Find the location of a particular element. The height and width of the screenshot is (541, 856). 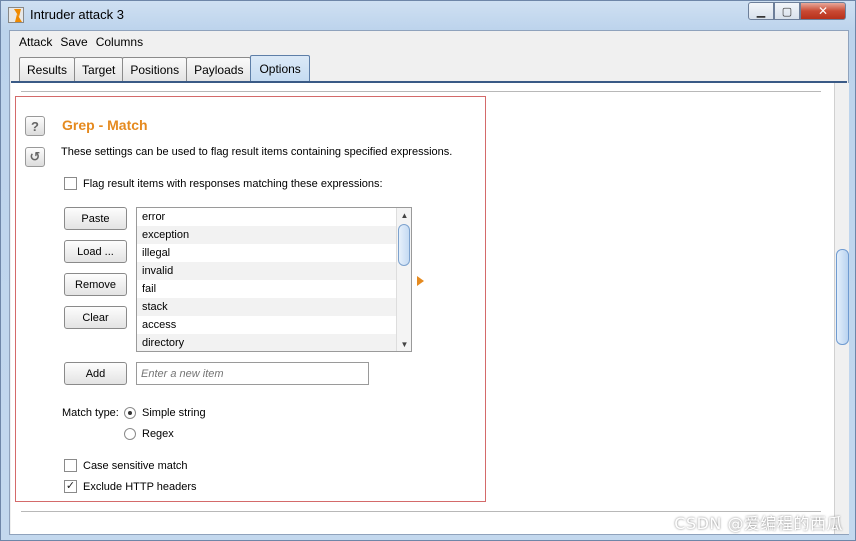

list-scrollbar: ▲ ▼ is located at coordinates (403, 279).